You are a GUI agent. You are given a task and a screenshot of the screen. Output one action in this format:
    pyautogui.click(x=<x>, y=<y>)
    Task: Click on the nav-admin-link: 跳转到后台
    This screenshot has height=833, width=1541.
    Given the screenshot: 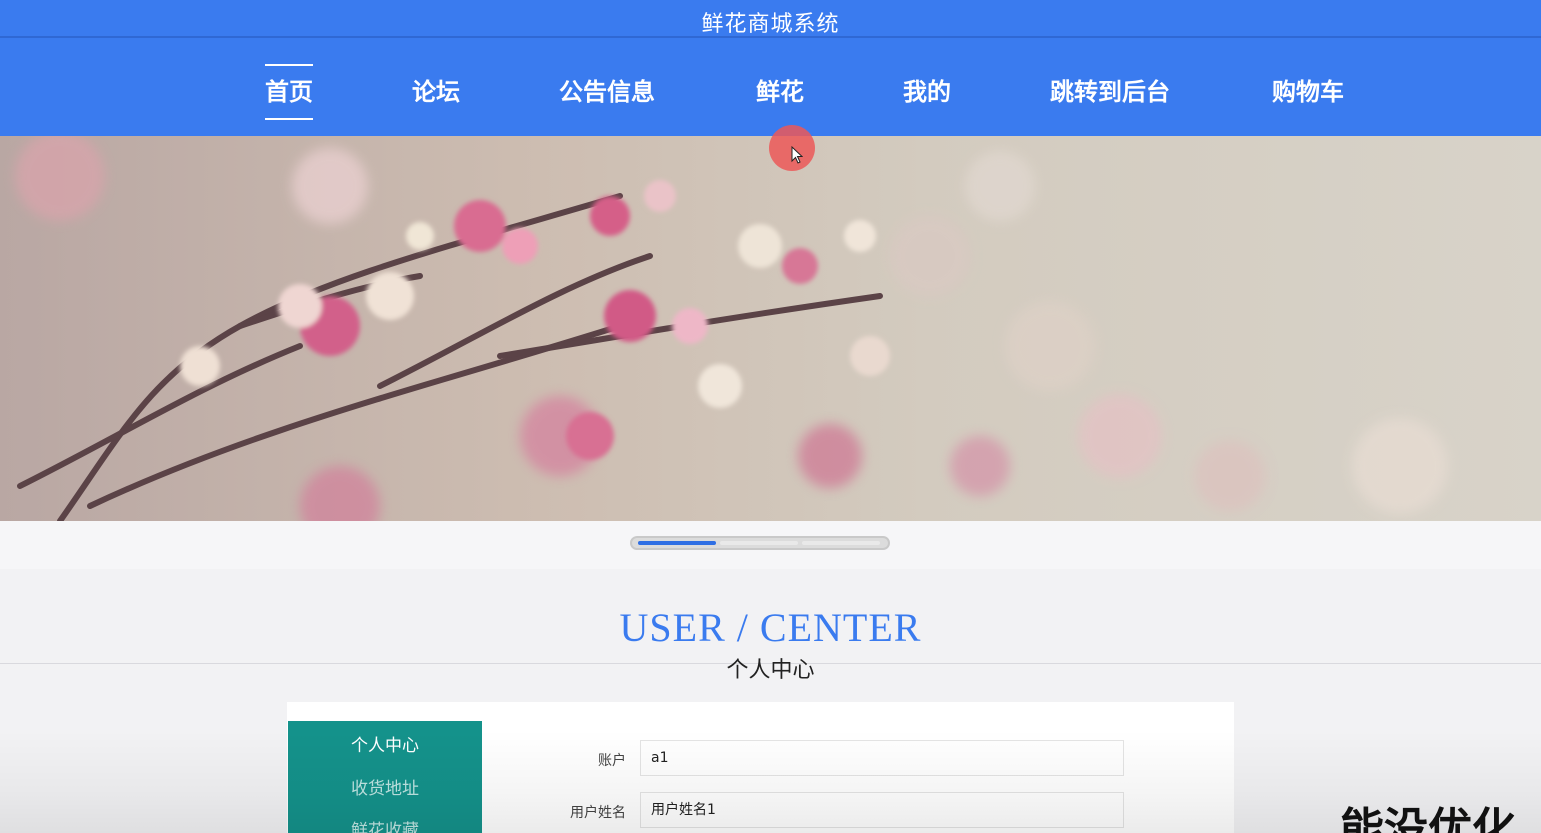 What is the action you would take?
    pyautogui.click(x=1110, y=92)
    